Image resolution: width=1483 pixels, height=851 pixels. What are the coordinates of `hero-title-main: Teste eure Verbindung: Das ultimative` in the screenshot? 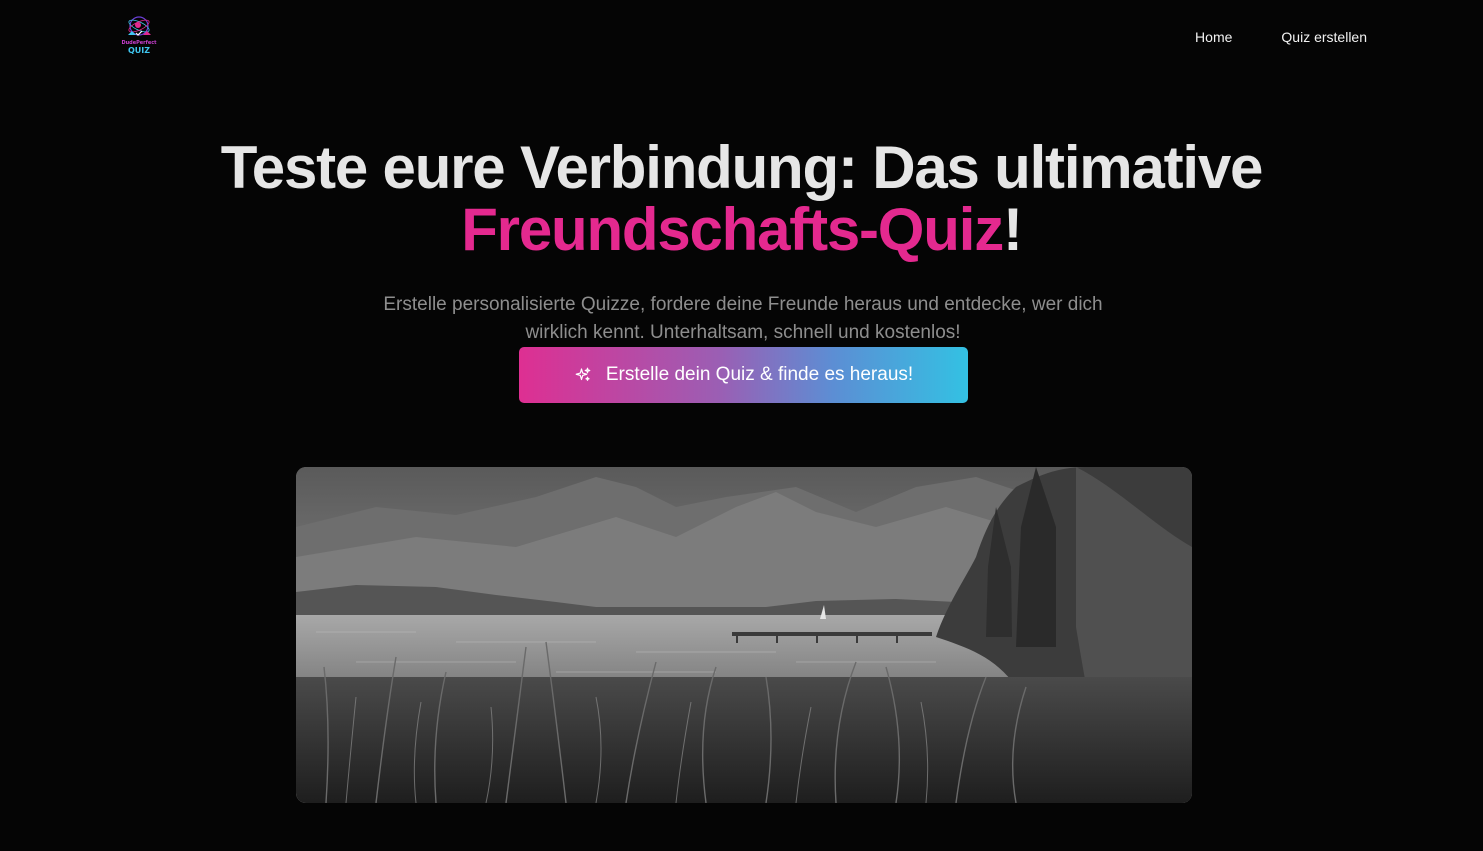 It's located at (742, 167).